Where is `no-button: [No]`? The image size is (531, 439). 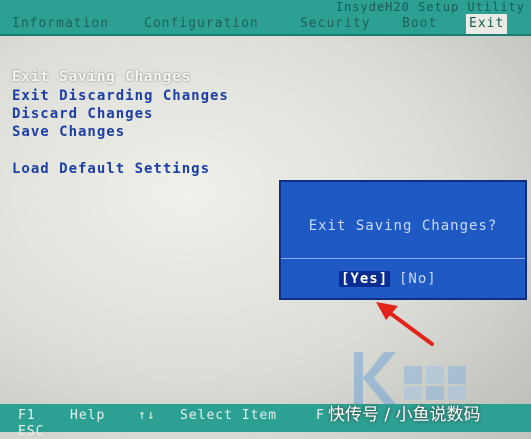
no-button: [No] is located at coordinates (418, 279).